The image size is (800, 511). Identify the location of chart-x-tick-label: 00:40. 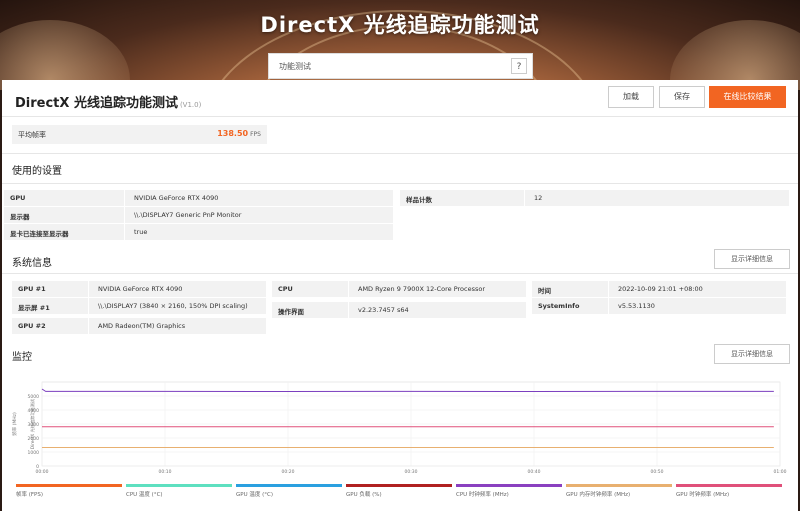
(534, 472).